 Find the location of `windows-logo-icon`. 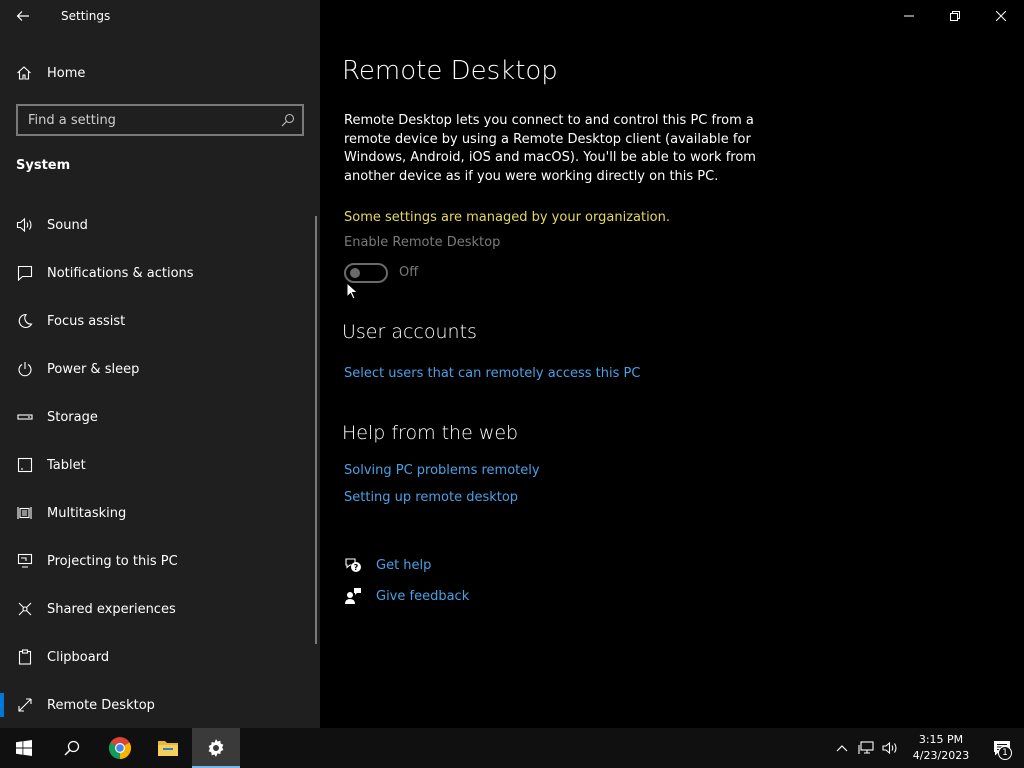

windows-logo-icon is located at coordinates (24, 748).